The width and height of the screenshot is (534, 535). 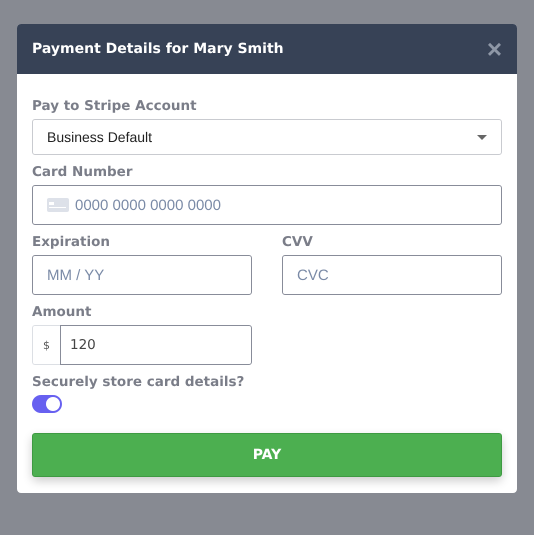 What do you see at coordinates (482, 137) in the screenshot?
I see `caret-icon` at bounding box center [482, 137].